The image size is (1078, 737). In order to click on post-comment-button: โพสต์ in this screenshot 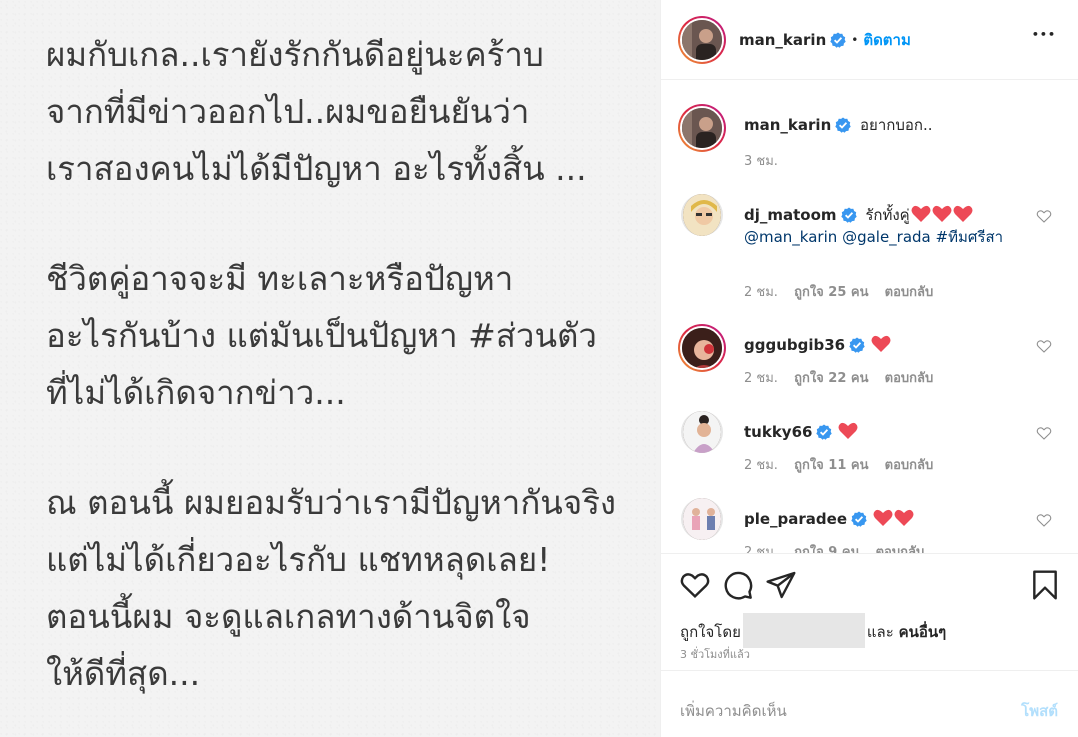, I will do `click(1039, 711)`.